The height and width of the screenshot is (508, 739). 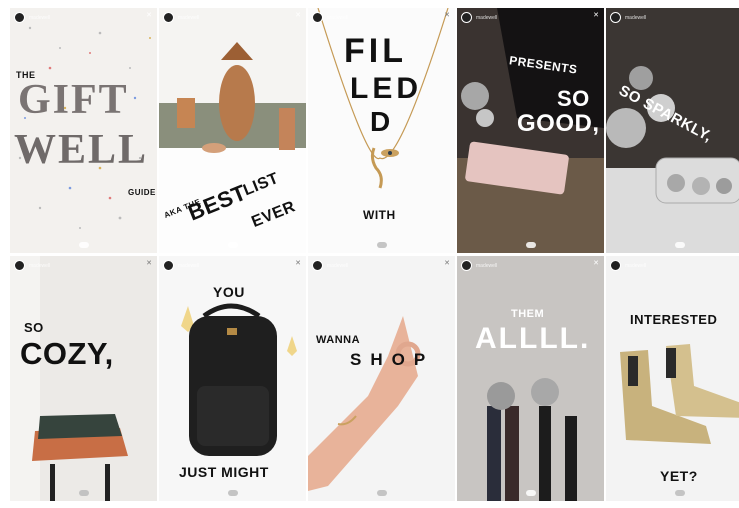 What do you see at coordinates (224, 472) in the screenshot?
I see `story-text: JUST MIGHT` at bounding box center [224, 472].